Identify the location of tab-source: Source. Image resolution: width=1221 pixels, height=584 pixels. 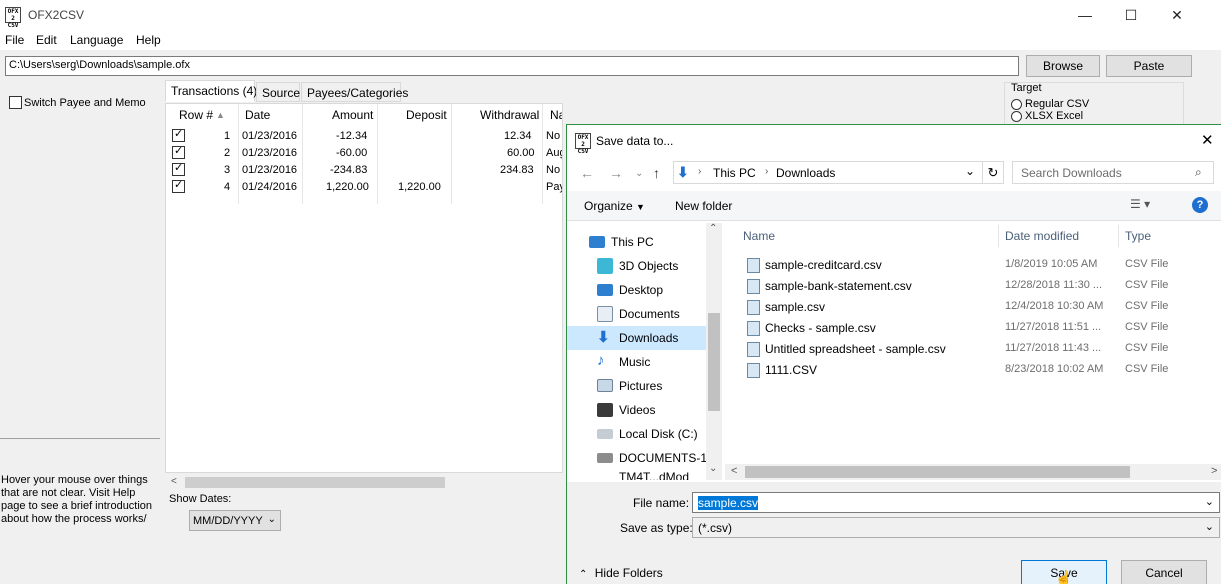
(278, 92).